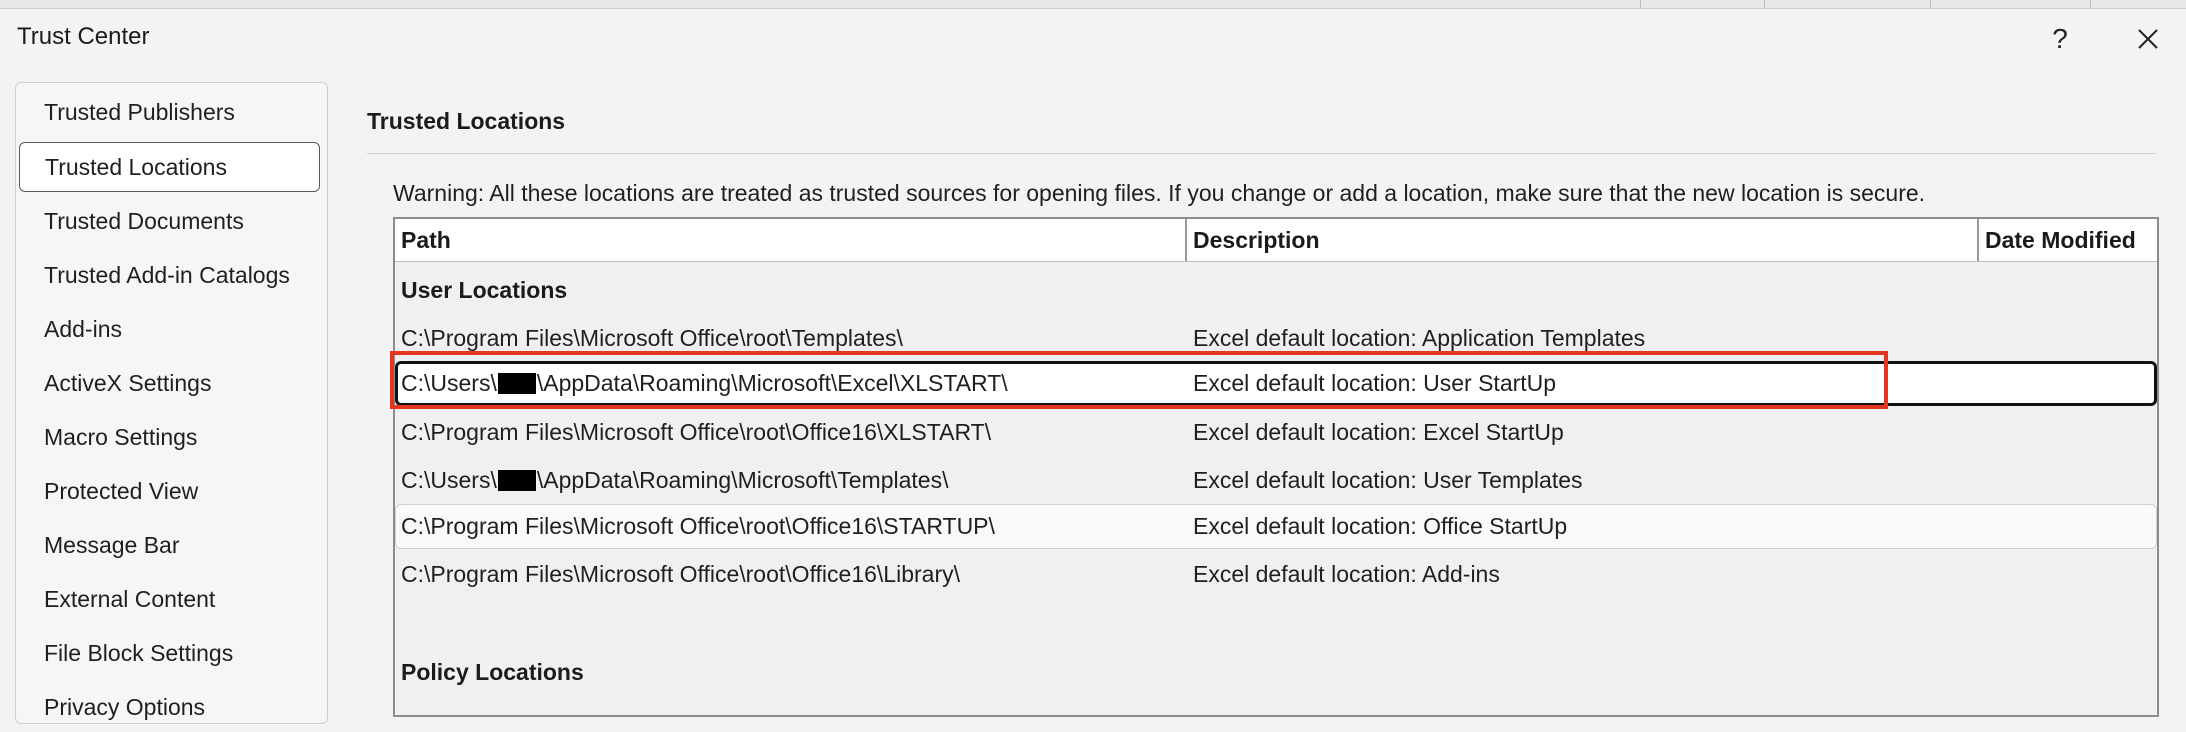  I want to click on sidebar-item-trusted-documents: Trusted Documents, so click(169, 221).